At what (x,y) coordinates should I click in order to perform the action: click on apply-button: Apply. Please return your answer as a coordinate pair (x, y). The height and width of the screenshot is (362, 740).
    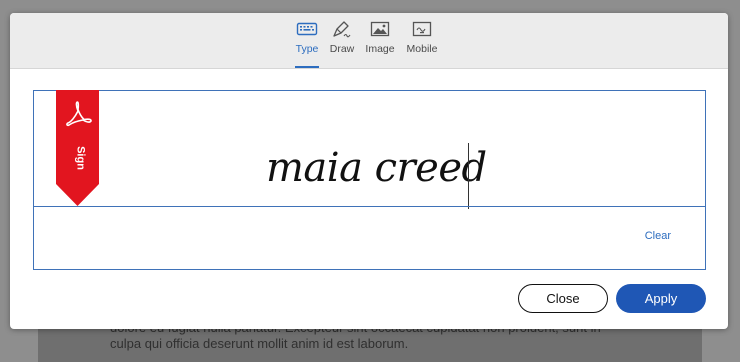
    Looking at the image, I should click on (661, 298).